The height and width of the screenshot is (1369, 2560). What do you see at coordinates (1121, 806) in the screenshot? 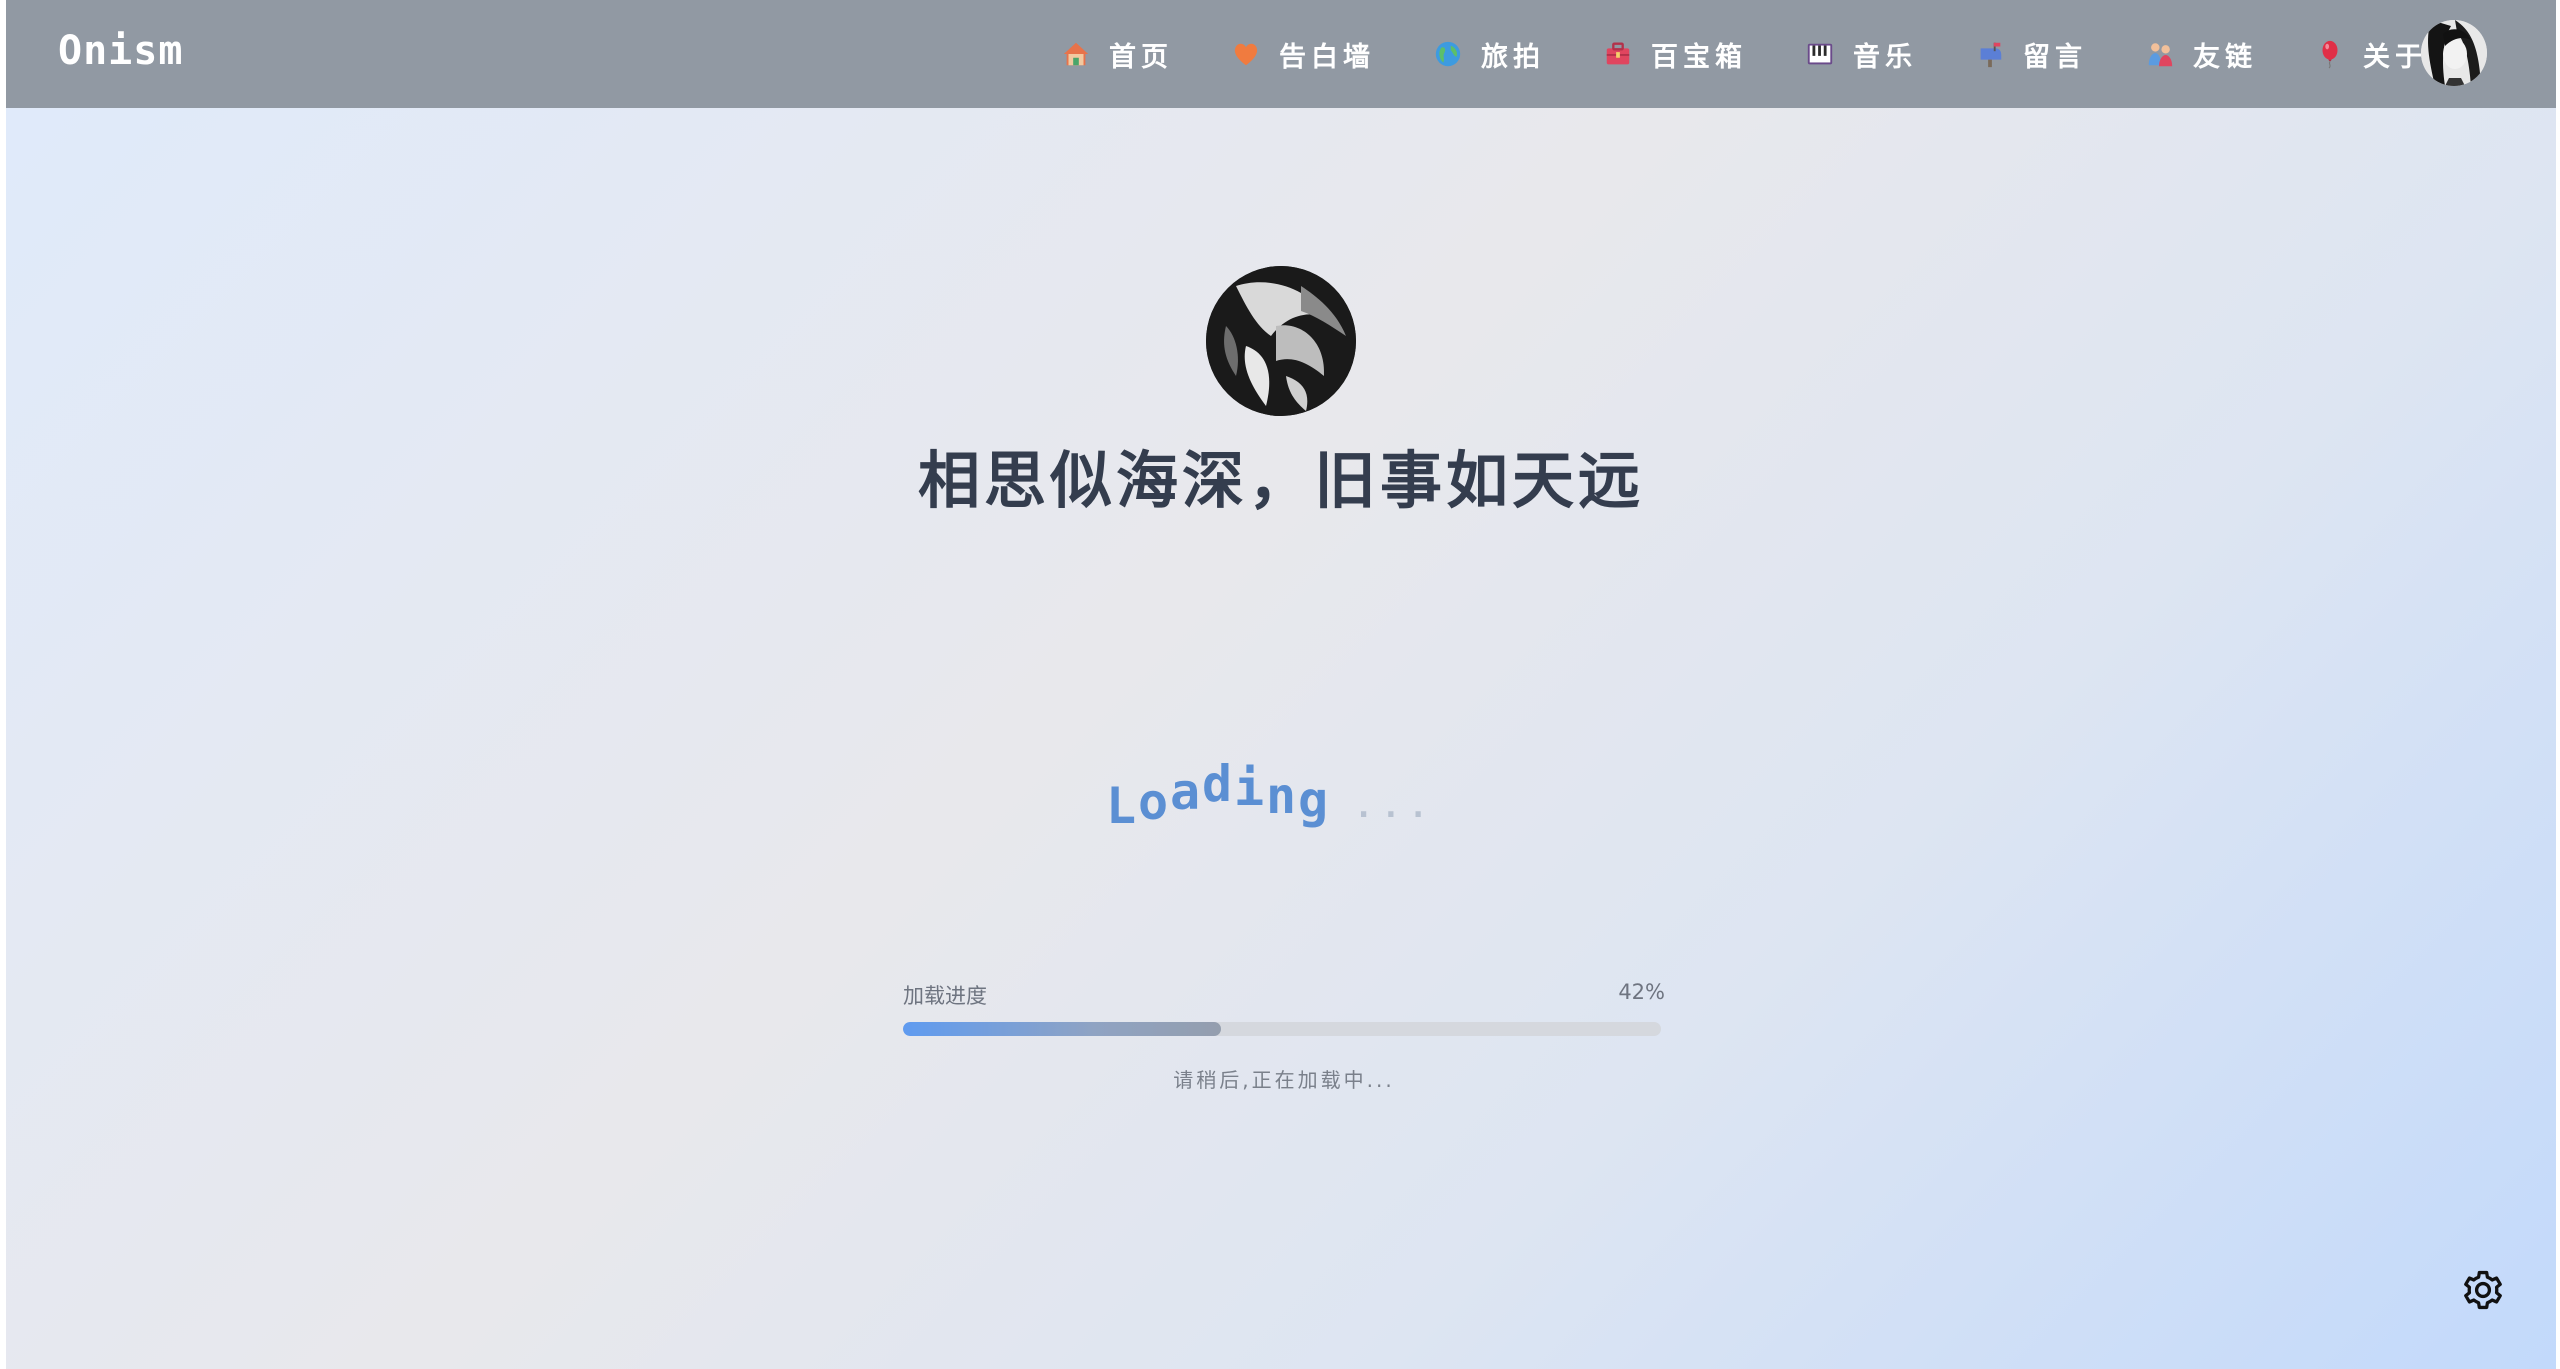
I see `loading-letter: L` at bounding box center [1121, 806].